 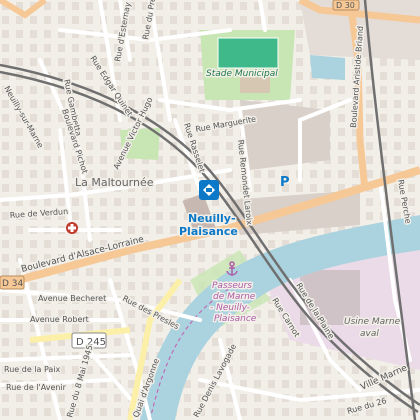 What do you see at coordinates (230, 308) in the screenshot?
I see `poi-passeurs-line3: - Neuilly-` at bounding box center [230, 308].